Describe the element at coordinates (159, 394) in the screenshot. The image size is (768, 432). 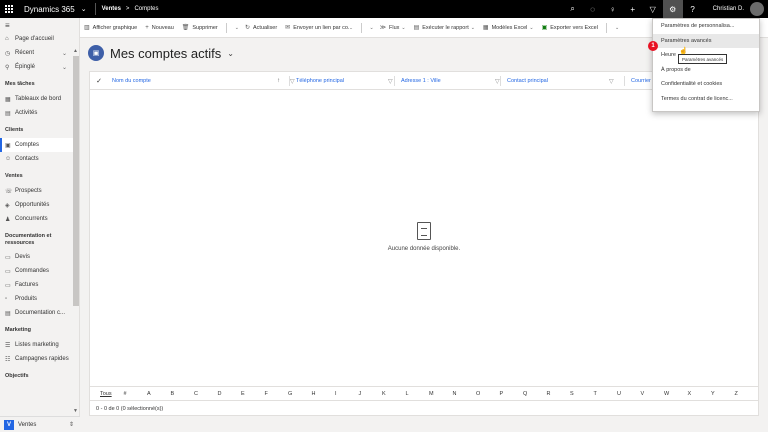
I see `alpha-filter-letter: A` at that location.